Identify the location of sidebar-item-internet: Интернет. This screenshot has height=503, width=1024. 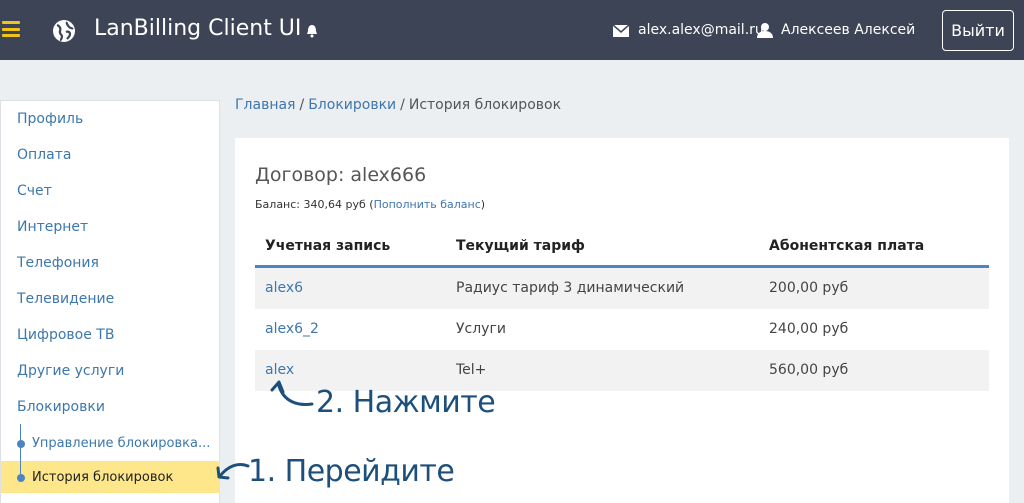
(52, 227).